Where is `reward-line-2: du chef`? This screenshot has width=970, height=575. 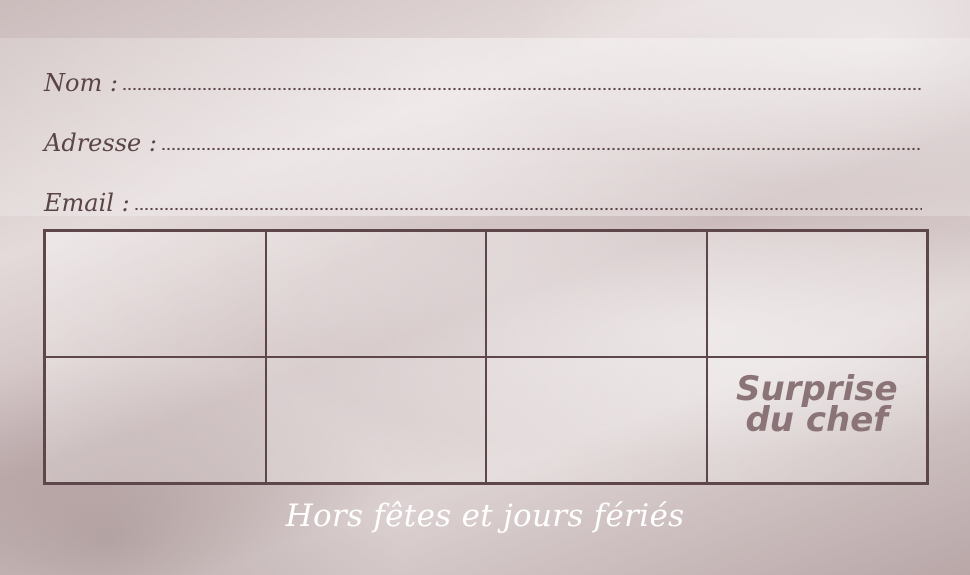 reward-line-2: du chef is located at coordinates (817, 420).